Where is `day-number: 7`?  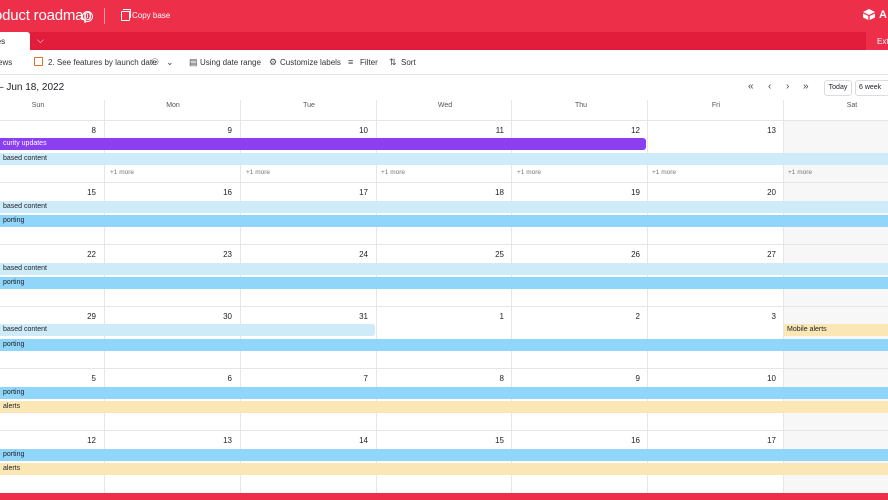 day-number: 7 is located at coordinates (365, 378).